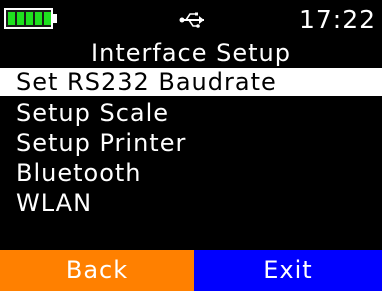  I want to click on exit-button: Exit, so click(288, 270).